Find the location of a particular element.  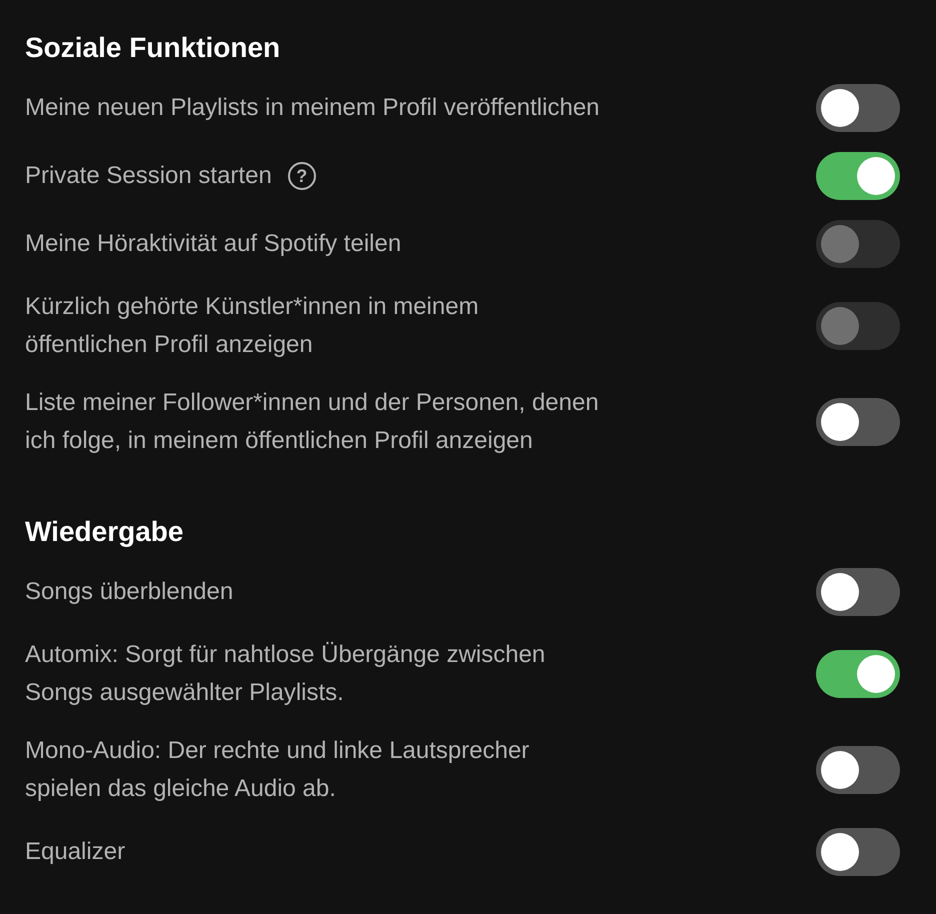

help-icon: ? is located at coordinates (302, 176).